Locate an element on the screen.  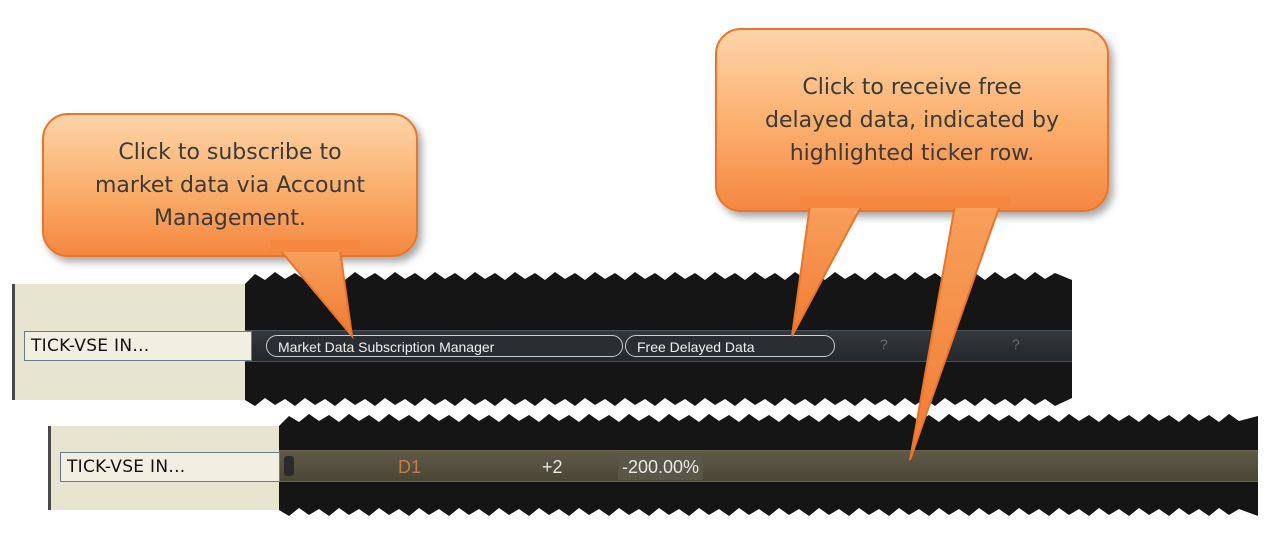
change-cell: +2 is located at coordinates (552, 467).